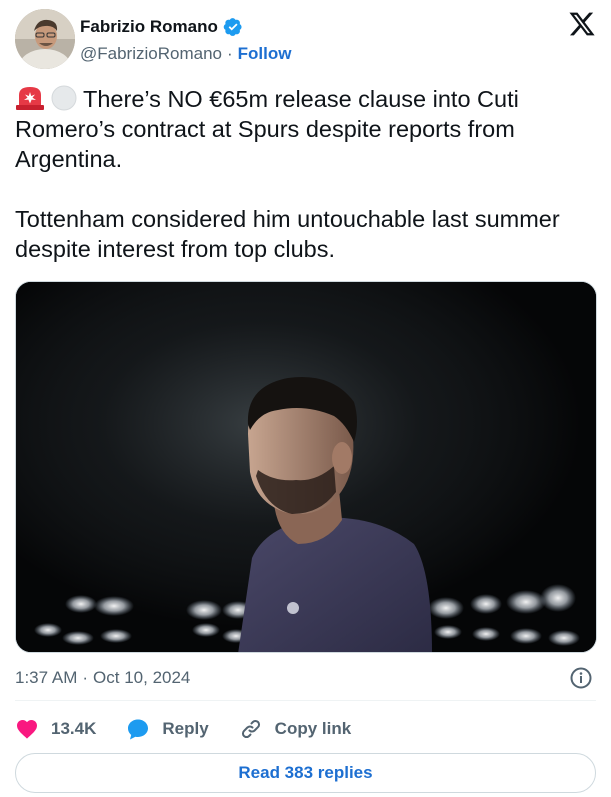 Image resolution: width=611 pixels, height=797 pixels. I want to click on like-button: 13.4K, so click(55, 729).